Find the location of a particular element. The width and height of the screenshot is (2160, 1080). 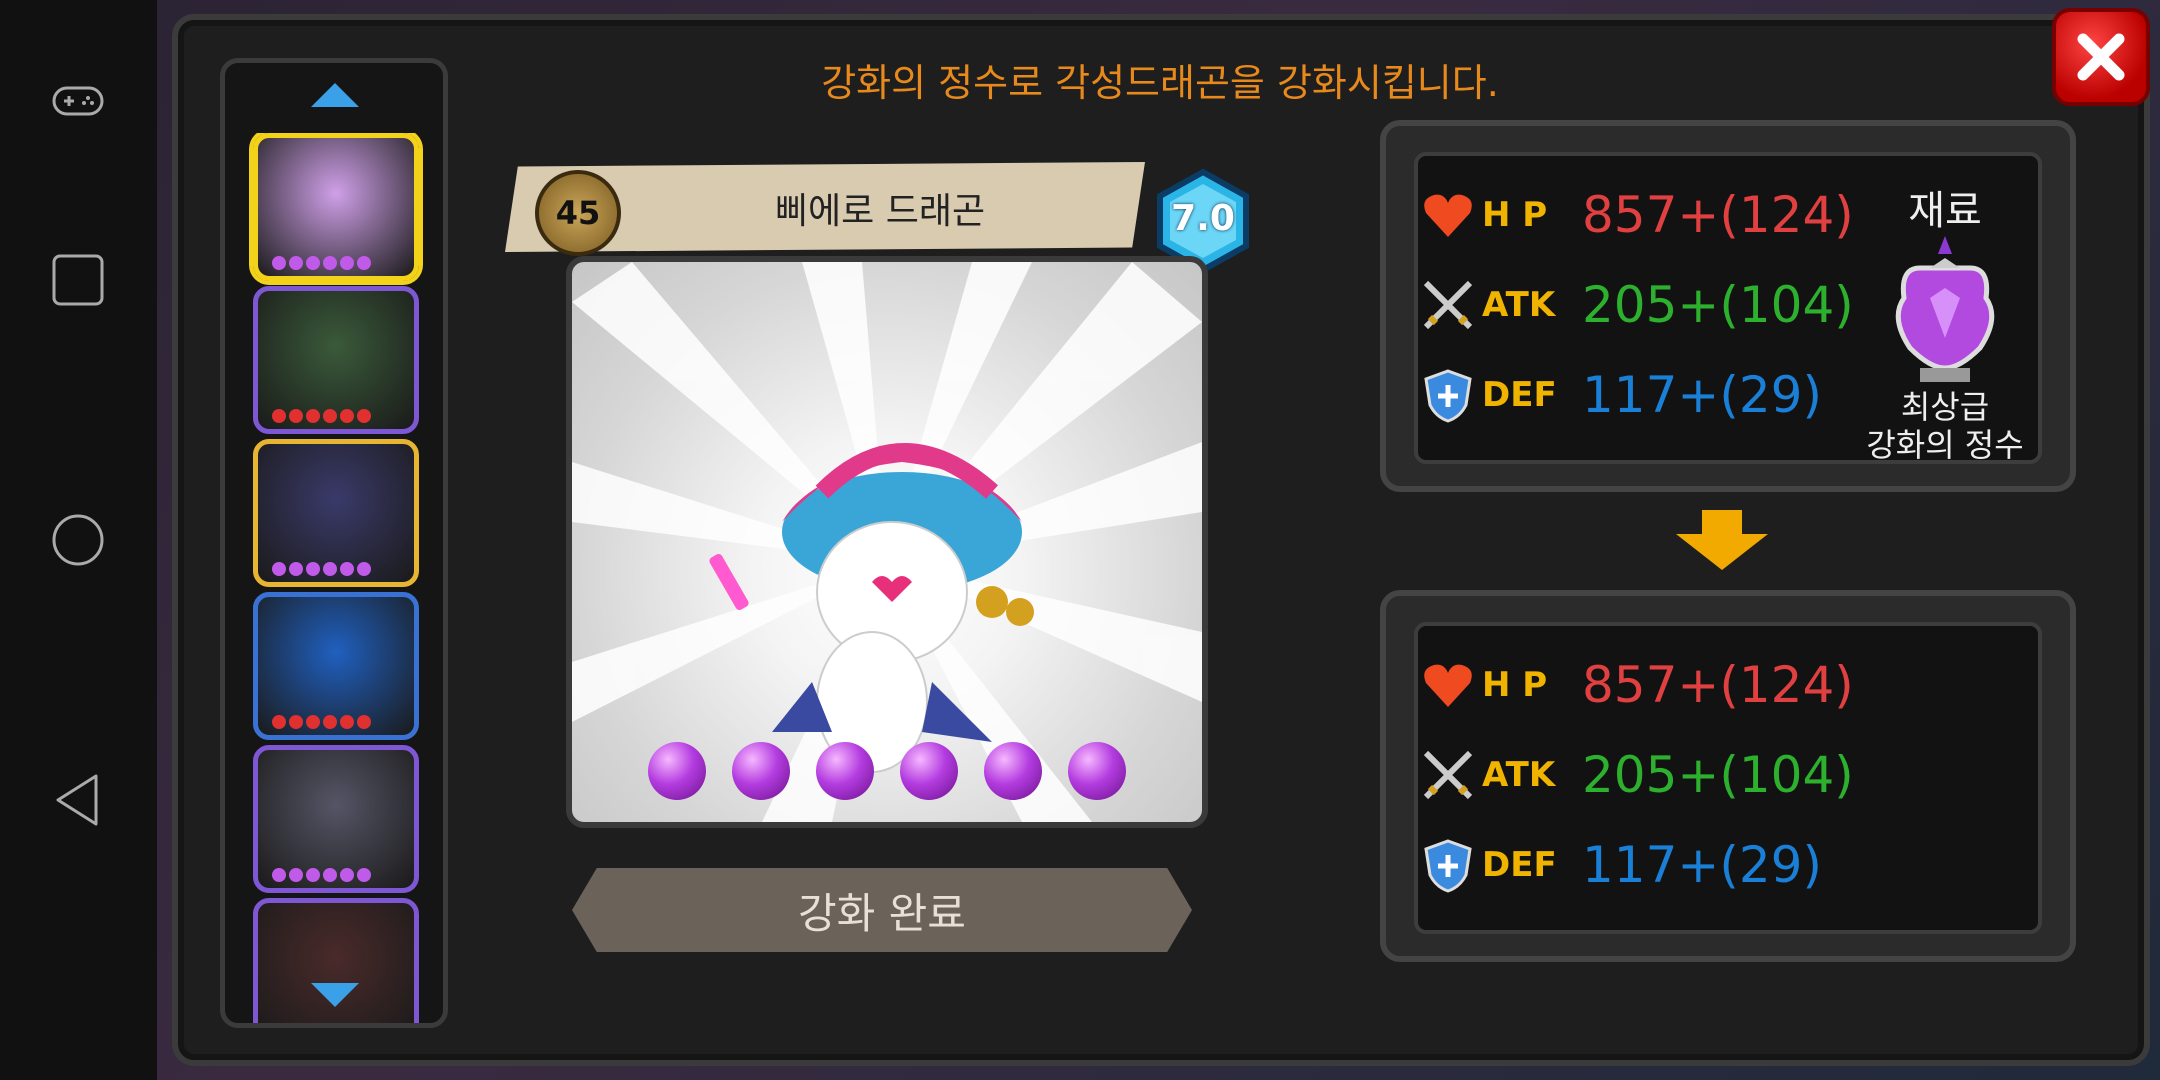

level-badge: 45 is located at coordinates (578, 213).